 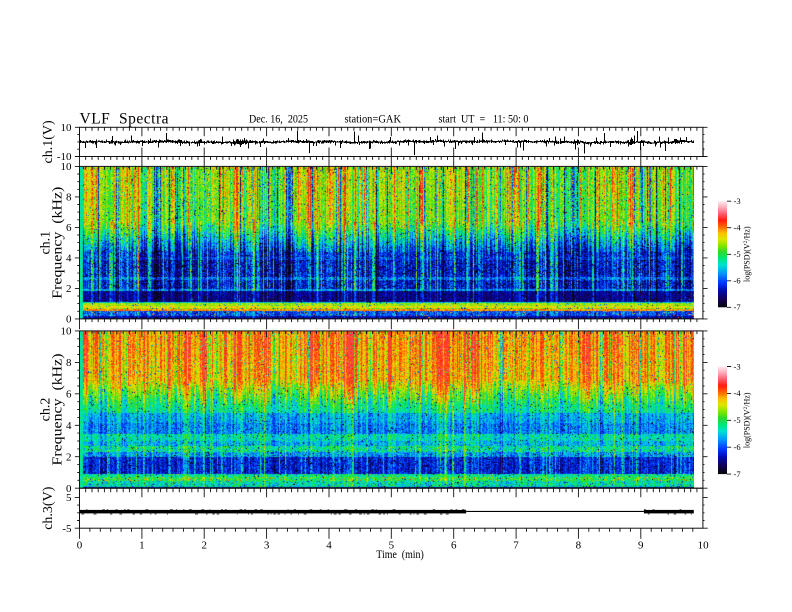 I want to click on svg-text: VLF Spectra, so click(x=124, y=119).